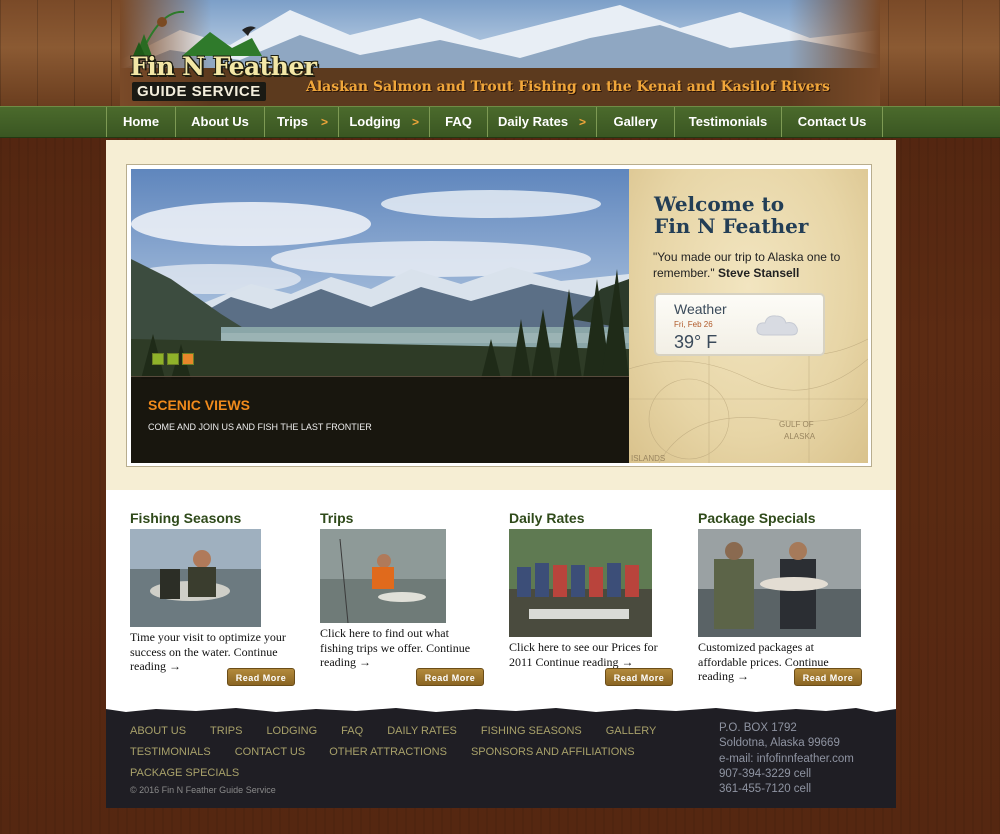  Describe the element at coordinates (693, 324) in the screenshot. I see `weather-date: Fri, Feb 26` at that location.